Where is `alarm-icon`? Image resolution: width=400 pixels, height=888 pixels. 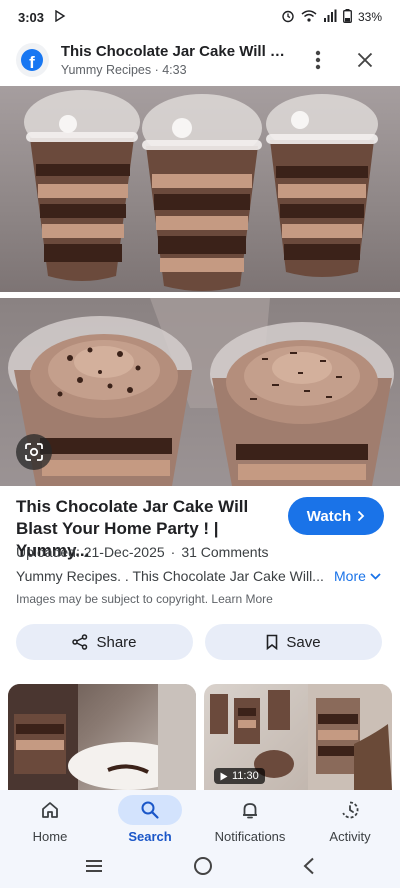
alarm-icon is located at coordinates (288, 17).